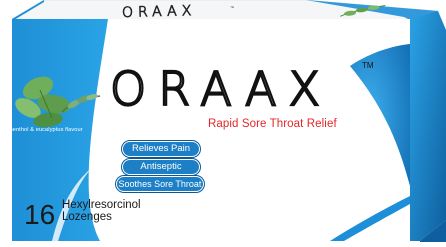 Image resolution: width=446 pixels, height=247 pixels. What do you see at coordinates (221, 89) in the screenshot?
I see `brand-wordmark: ORAAX` at bounding box center [221, 89].